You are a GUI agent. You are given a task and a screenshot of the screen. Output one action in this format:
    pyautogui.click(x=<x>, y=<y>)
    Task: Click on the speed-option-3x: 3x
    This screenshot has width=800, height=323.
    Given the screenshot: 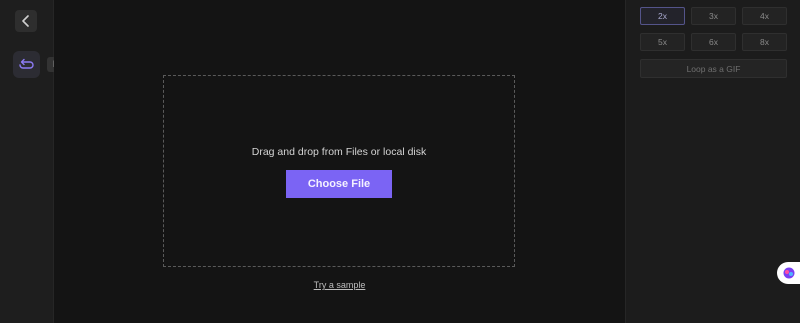 What is the action you would take?
    pyautogui.click(x=713, y=16)
    